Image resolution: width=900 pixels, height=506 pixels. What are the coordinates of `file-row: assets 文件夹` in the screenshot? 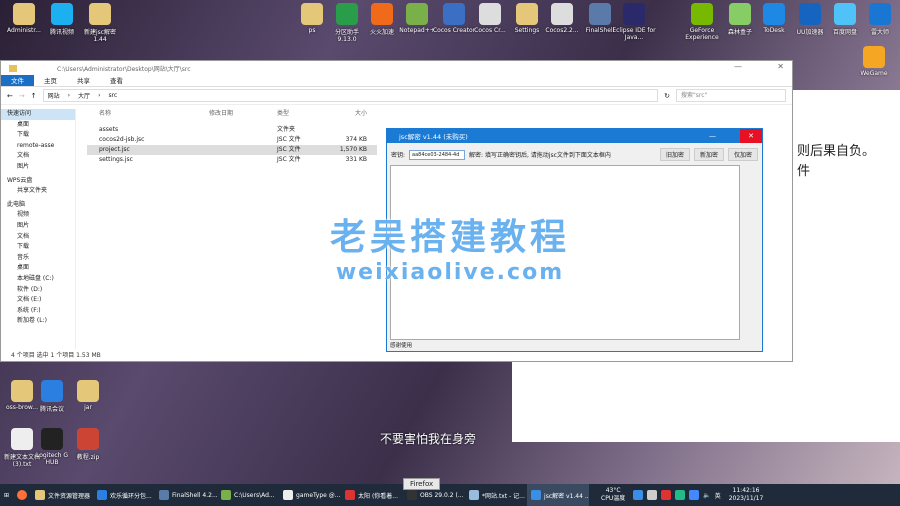 It's located at (232, 130).